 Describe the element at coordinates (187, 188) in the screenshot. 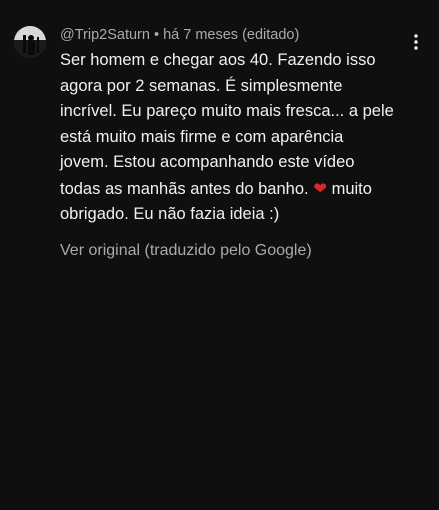

I see `comment-line: todas as manhãs antes do banho.` at that location.